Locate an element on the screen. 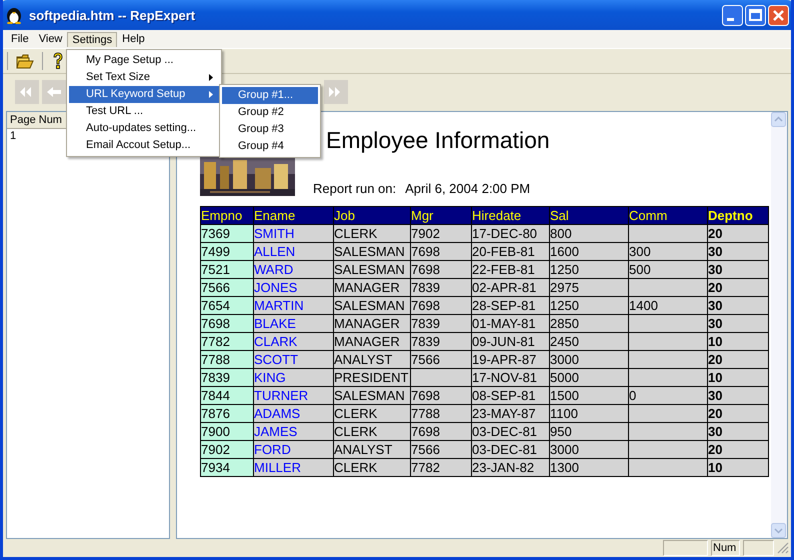 The image size is (794, 560). table-cell: 7782 is located at coordinates (227, 341).